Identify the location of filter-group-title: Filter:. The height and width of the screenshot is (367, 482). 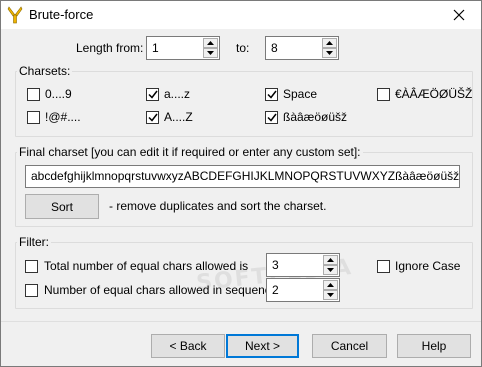
(34, 242).